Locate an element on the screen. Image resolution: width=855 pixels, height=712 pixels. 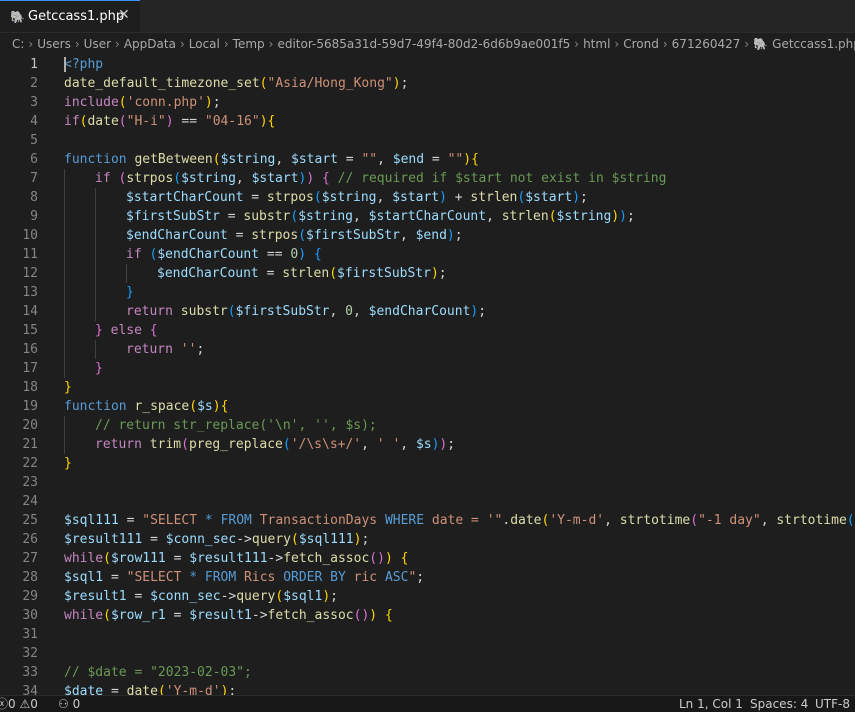
breadcrumb-item: 671260427 is located at coordinates (706, 44).